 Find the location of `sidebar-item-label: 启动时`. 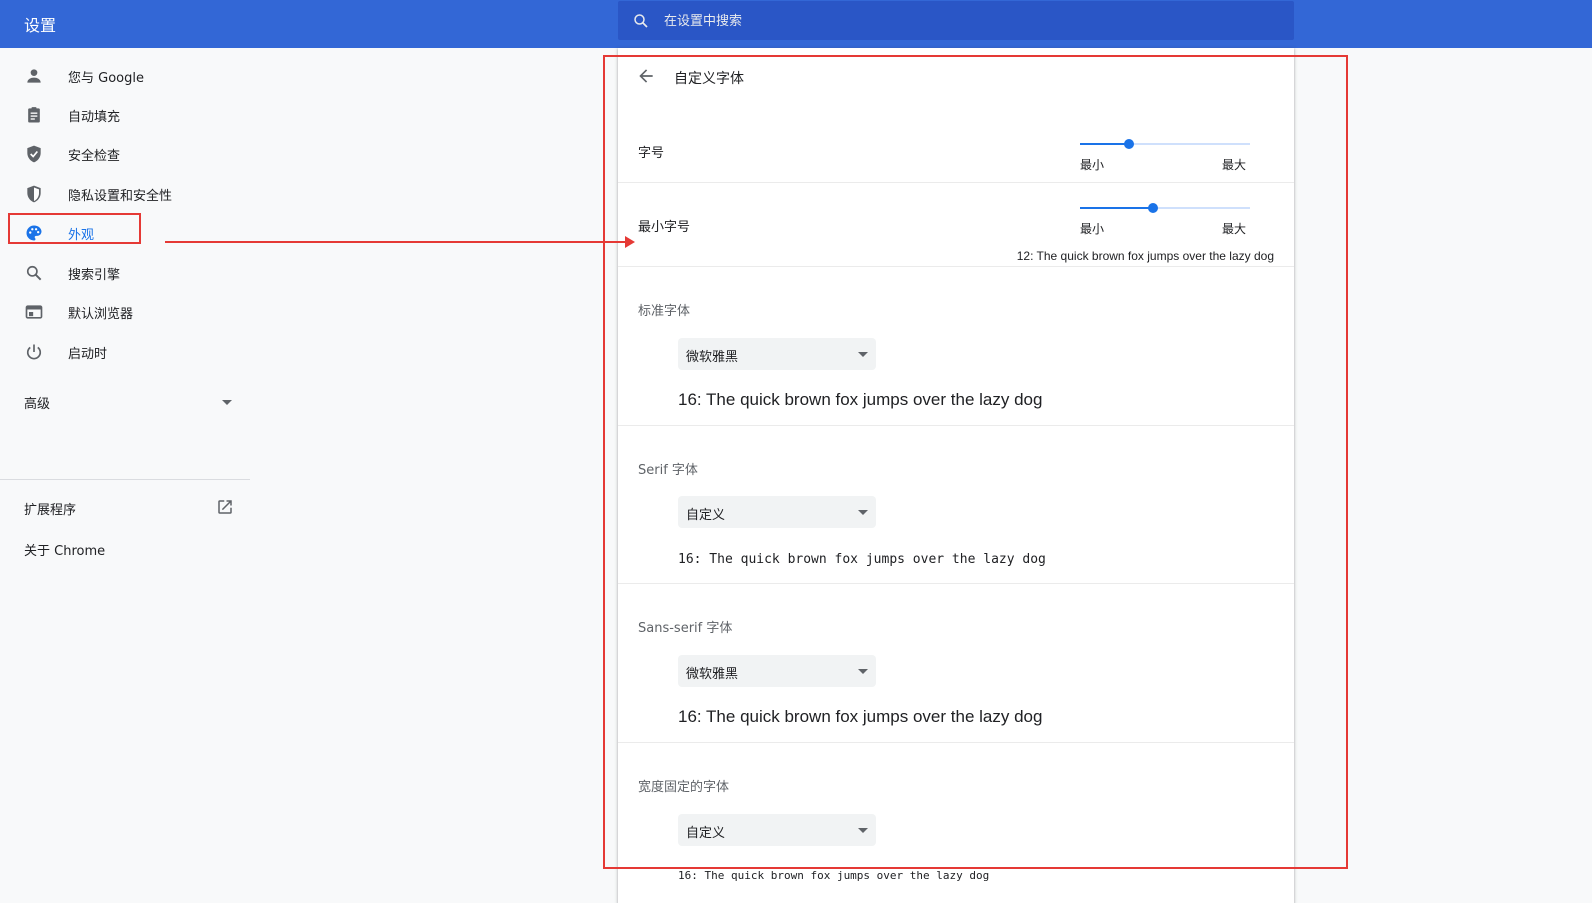

sidebar-item-label: 启动时 is located at coordinates (88, 354).